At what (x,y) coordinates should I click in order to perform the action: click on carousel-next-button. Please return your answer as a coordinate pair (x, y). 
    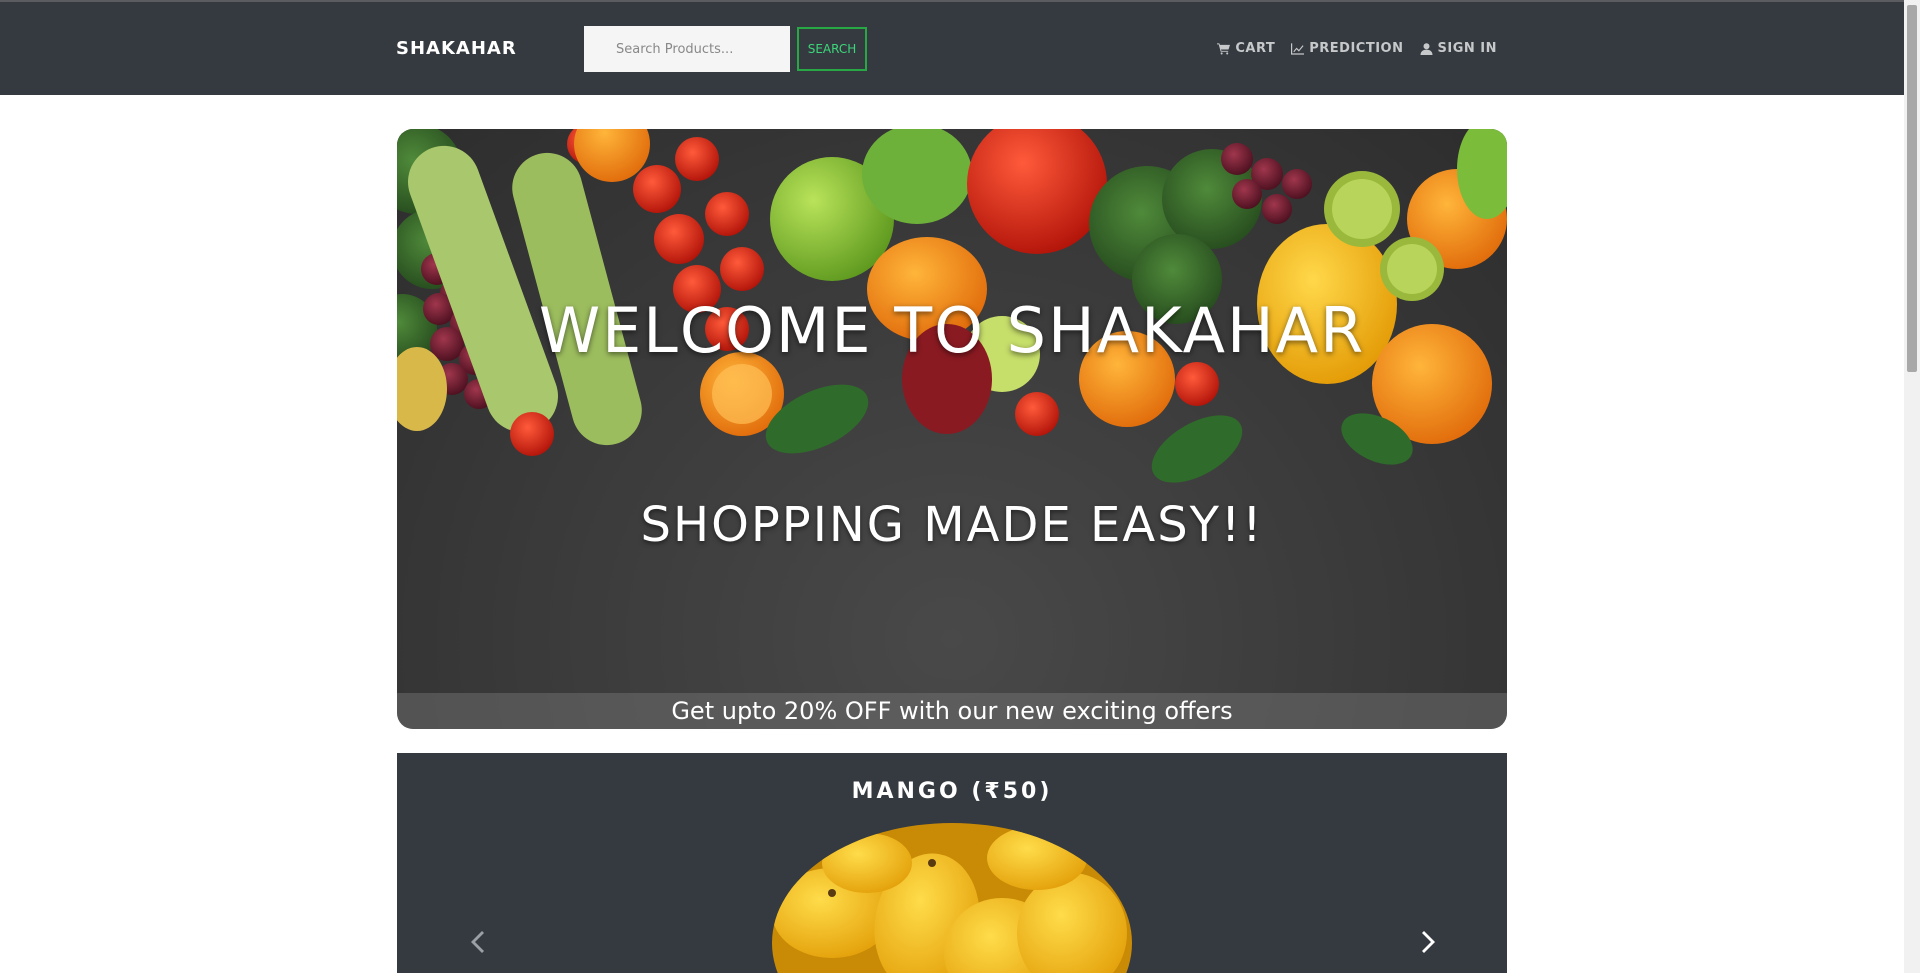
    Looking at the image, I should click on (1426, 942).